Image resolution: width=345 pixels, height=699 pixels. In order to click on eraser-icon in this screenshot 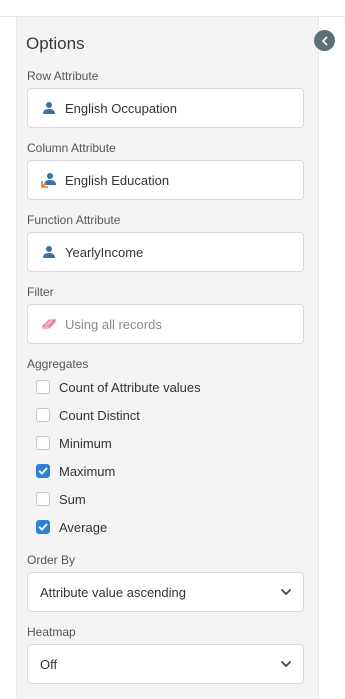, I will do `click(49, 324)`.